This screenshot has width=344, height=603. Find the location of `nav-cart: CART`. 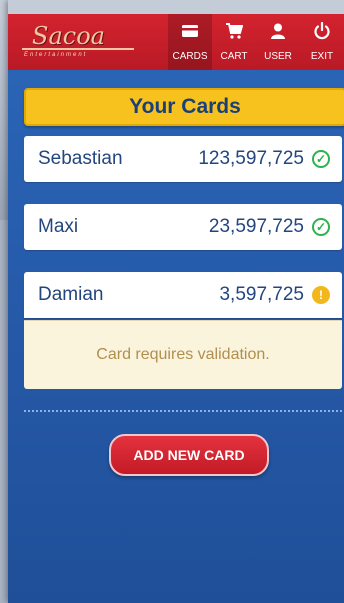

nav-cart: CART is located at coordinates (234, 42).